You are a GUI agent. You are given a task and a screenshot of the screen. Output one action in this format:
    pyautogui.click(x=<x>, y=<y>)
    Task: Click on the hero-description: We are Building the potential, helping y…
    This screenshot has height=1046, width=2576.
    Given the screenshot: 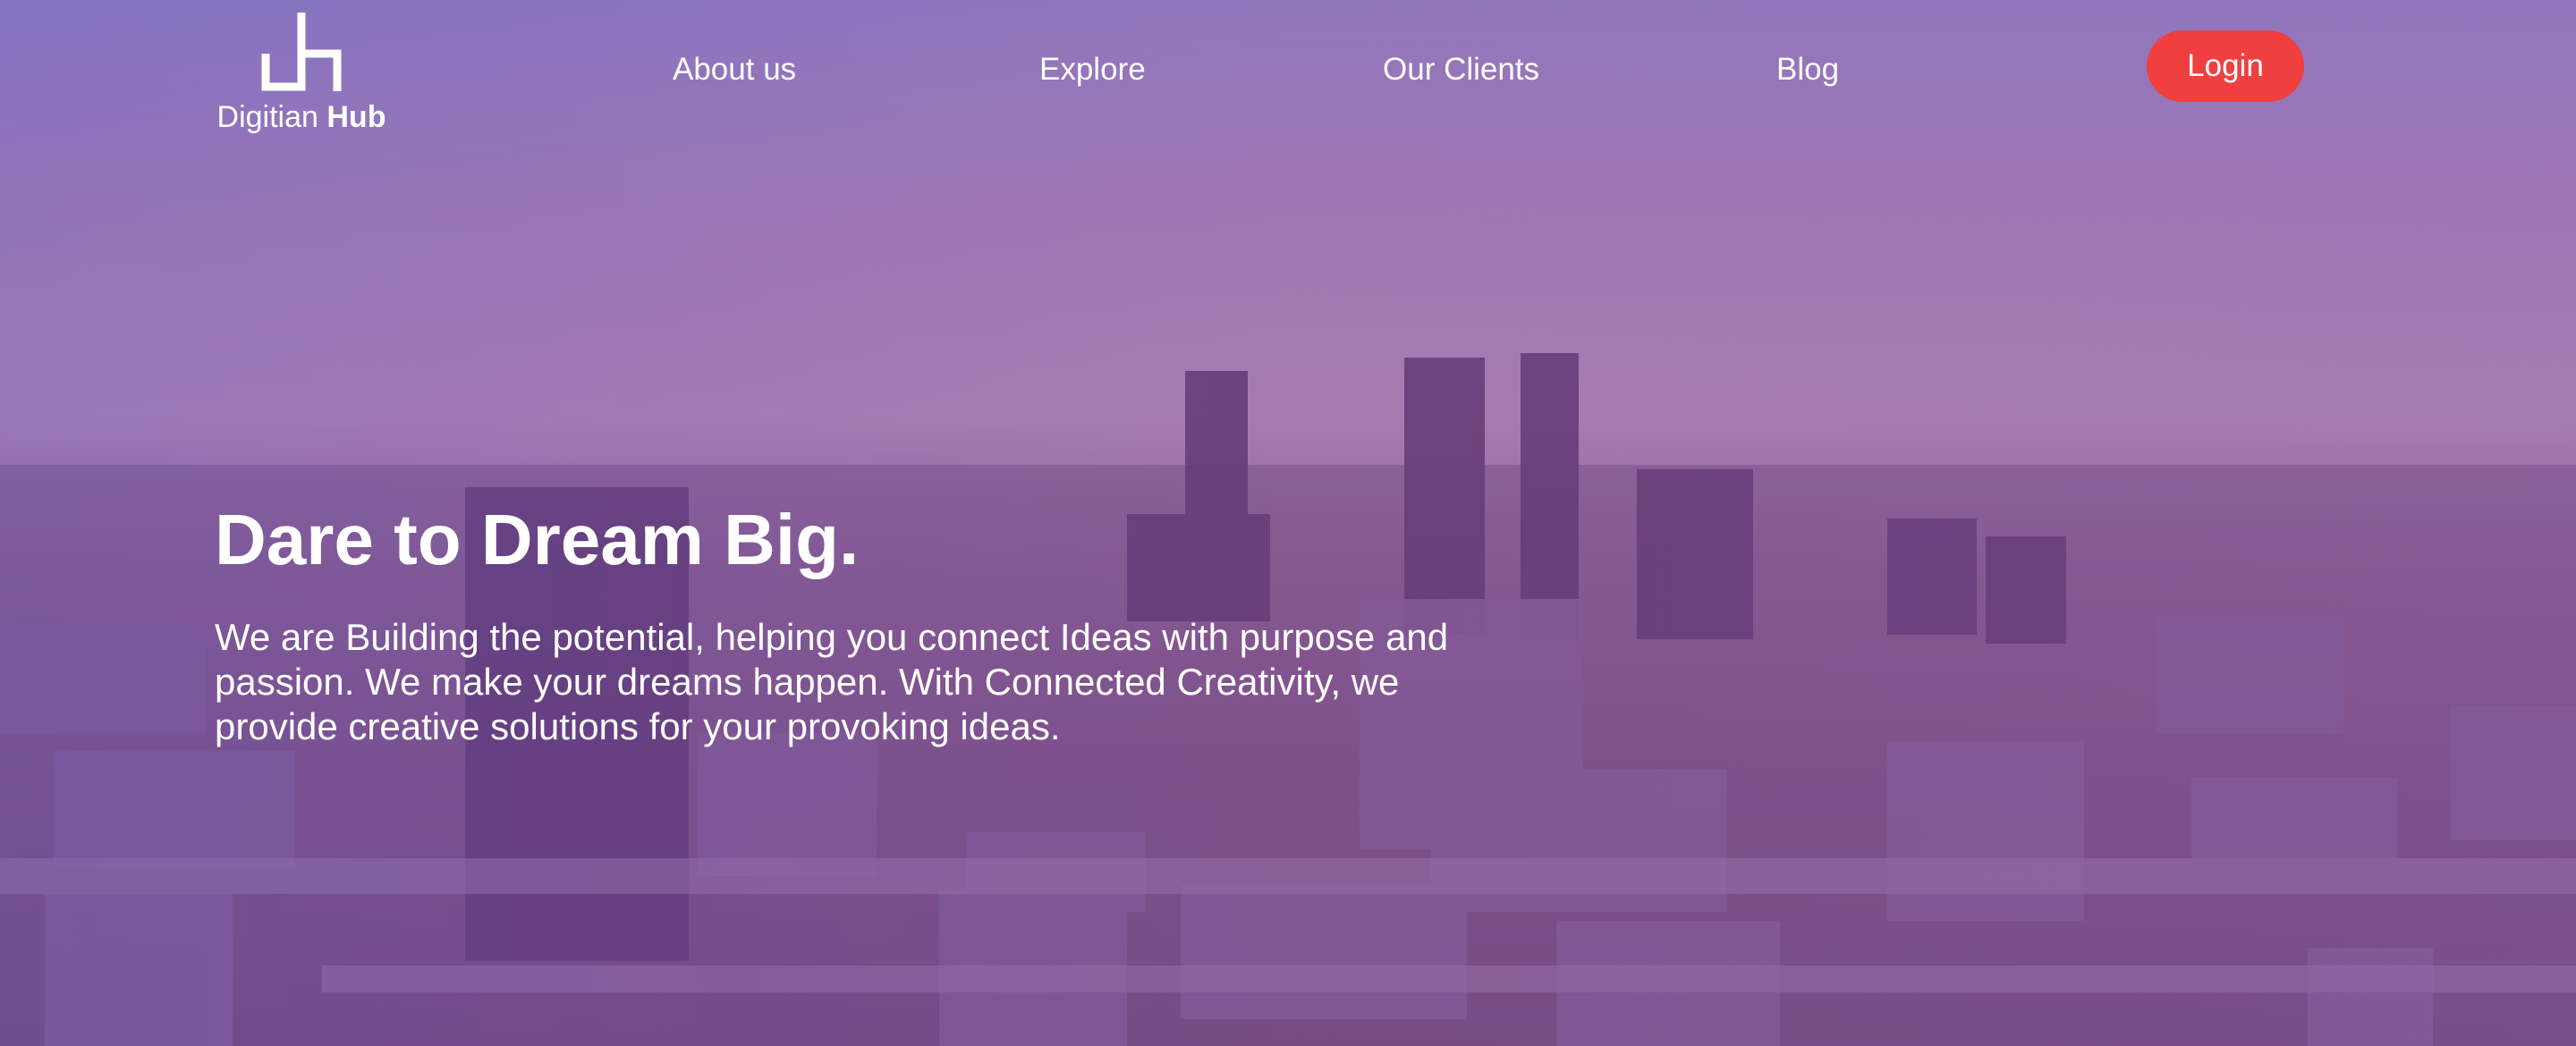 What is the action you would take?
    pyautogui.click(x=832, y=682)
    